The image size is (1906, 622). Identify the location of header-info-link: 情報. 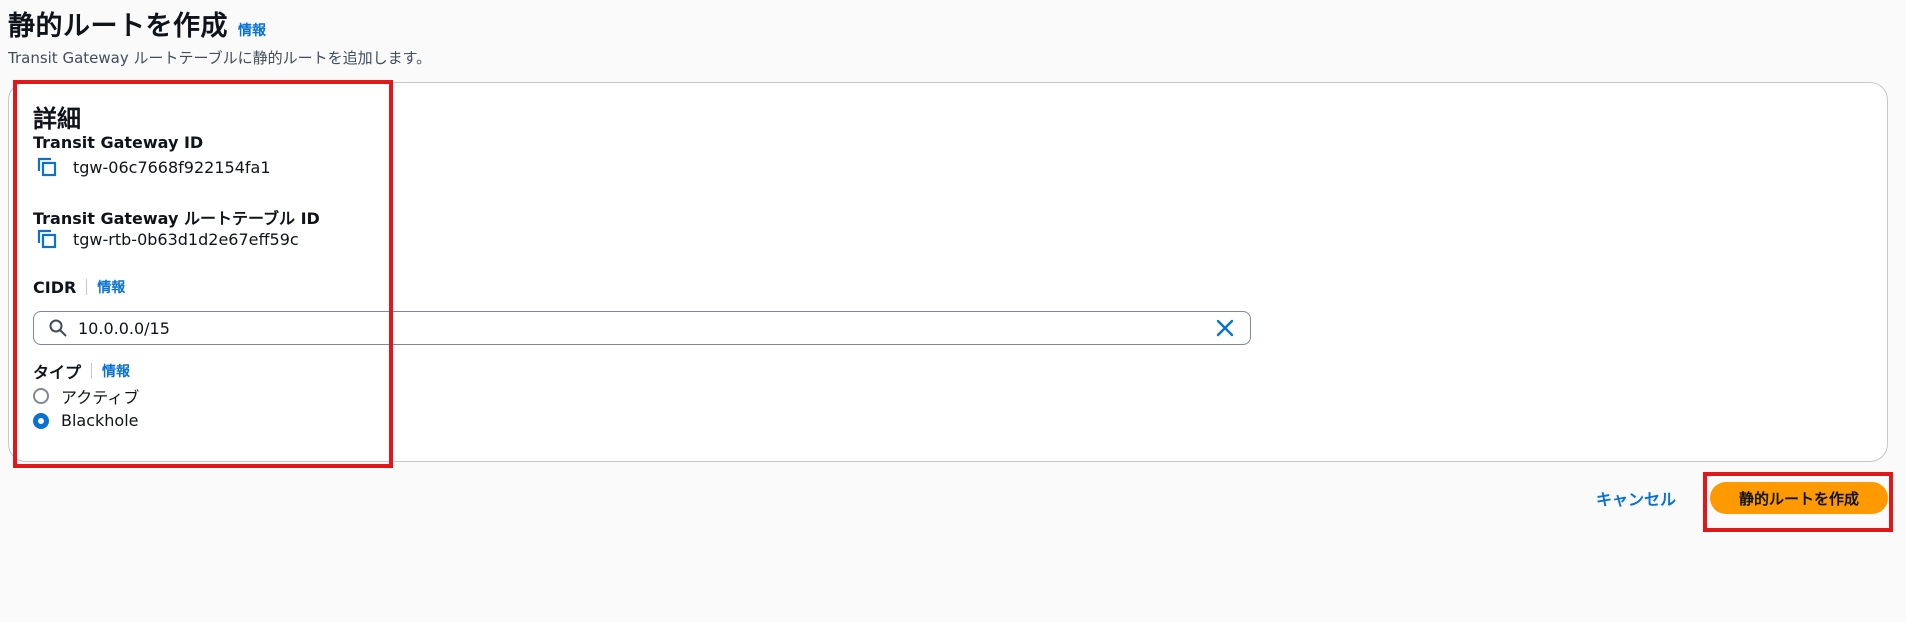
(252, 30).